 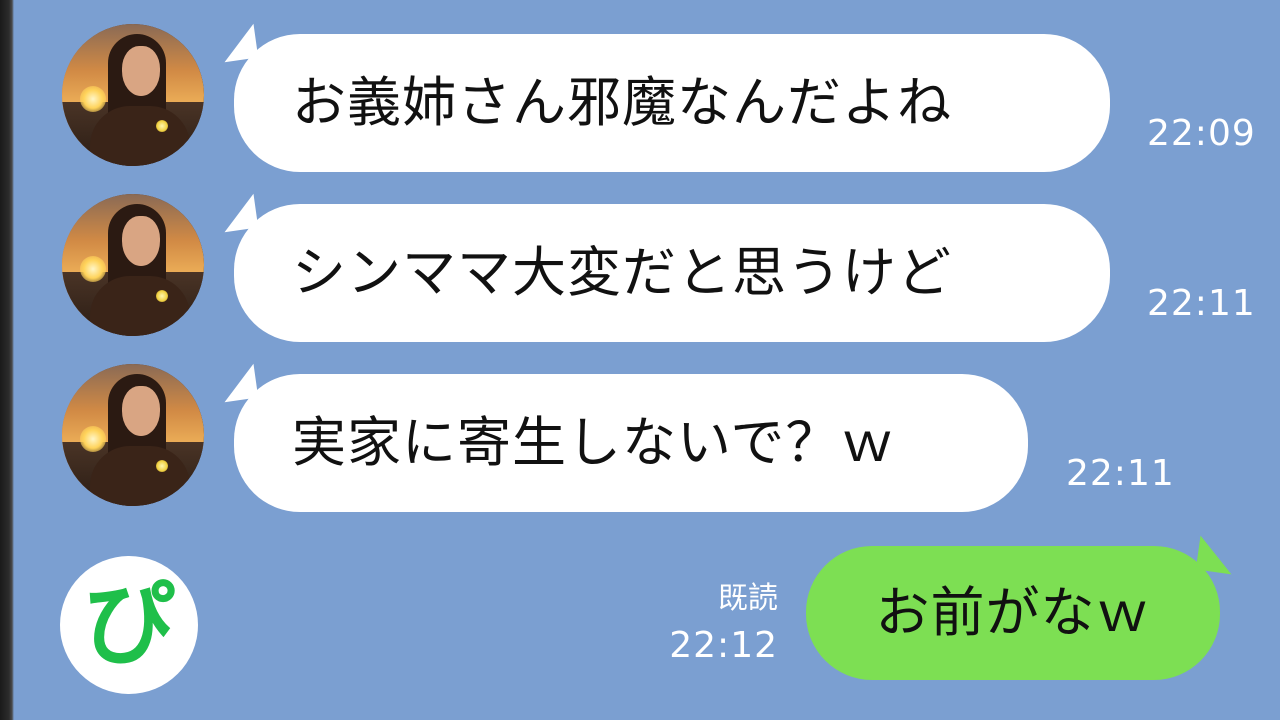 I want to click on message-text: お前がなｗ, so click(x=1013, y=612).